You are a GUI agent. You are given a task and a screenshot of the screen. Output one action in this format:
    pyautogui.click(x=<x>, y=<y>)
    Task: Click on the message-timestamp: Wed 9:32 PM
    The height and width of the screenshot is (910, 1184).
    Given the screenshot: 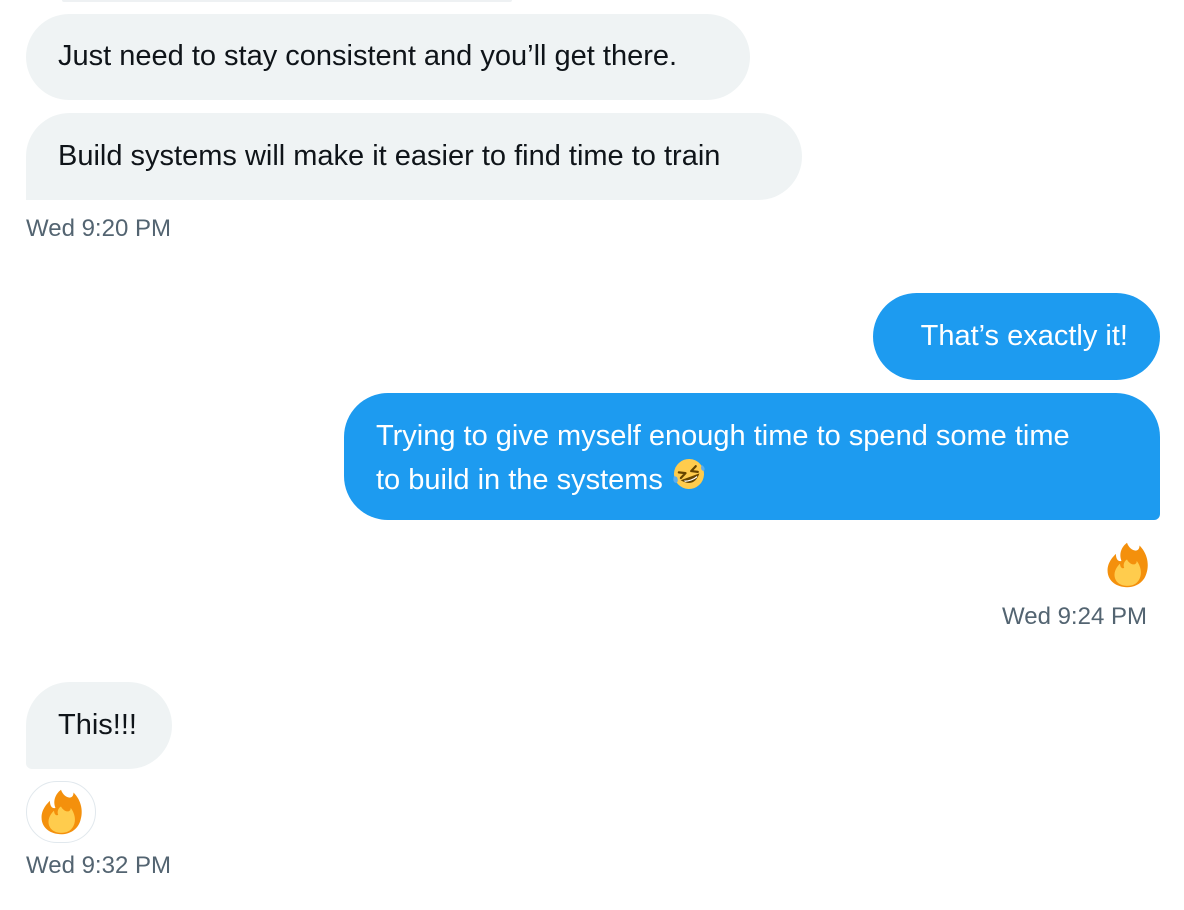 What is the action you would take?
    pyautogui.click(x=98, y=865)
    